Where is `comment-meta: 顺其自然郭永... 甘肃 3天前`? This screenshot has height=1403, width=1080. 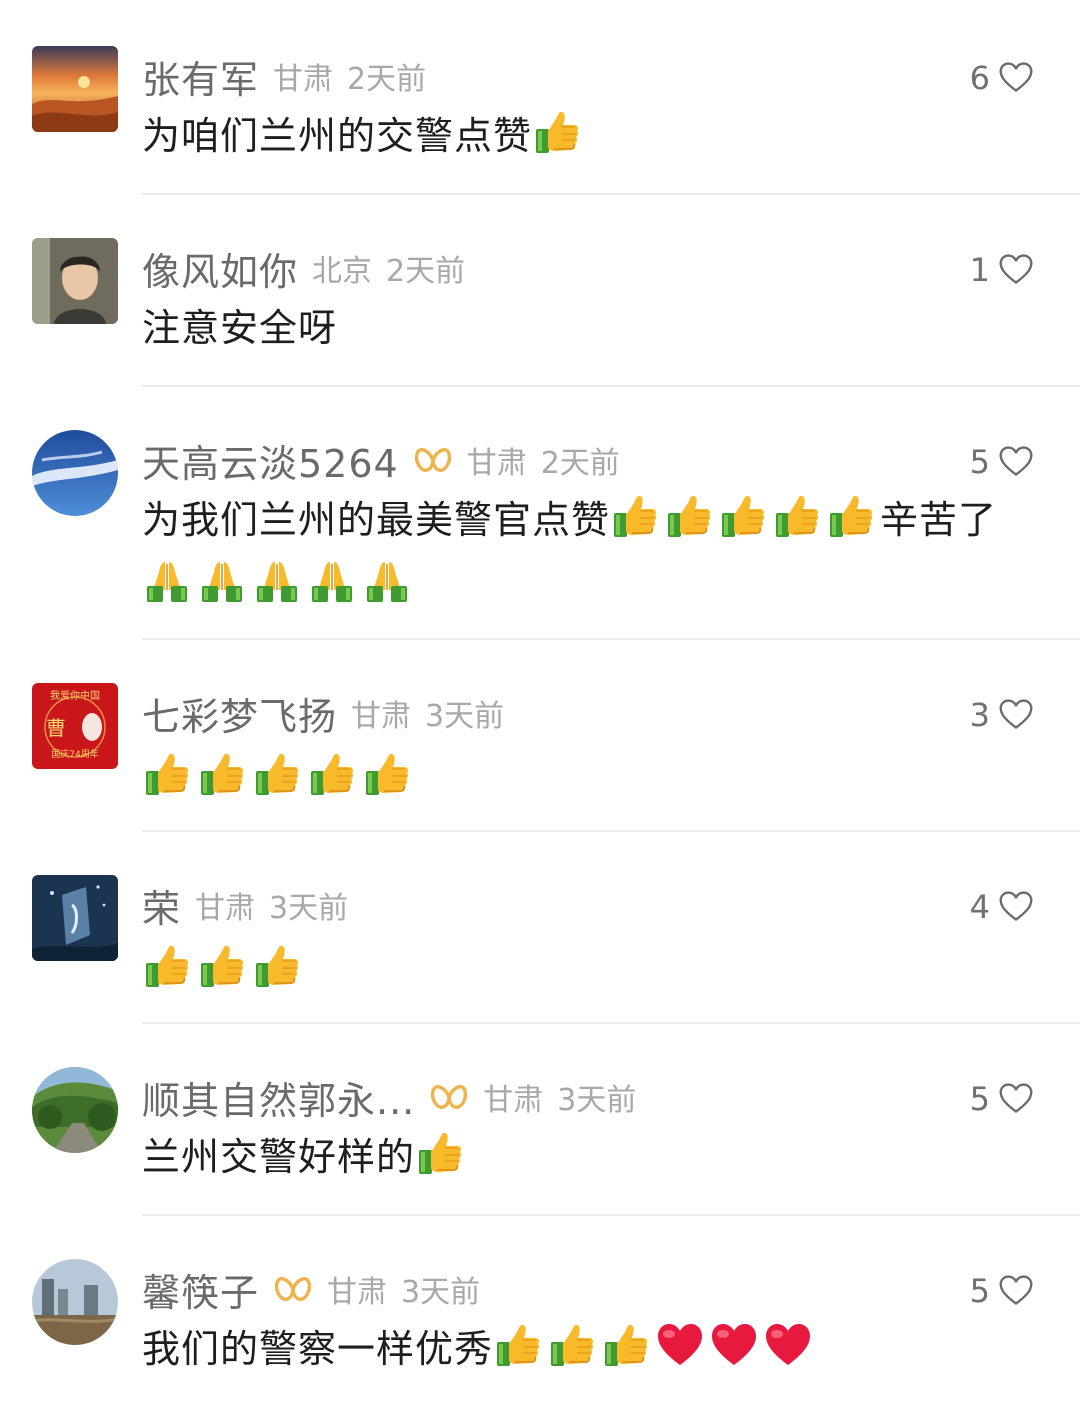 comment-meta: 顺其自然郭永... 甘肃 3天前 is located at coordinates (389, 1097).